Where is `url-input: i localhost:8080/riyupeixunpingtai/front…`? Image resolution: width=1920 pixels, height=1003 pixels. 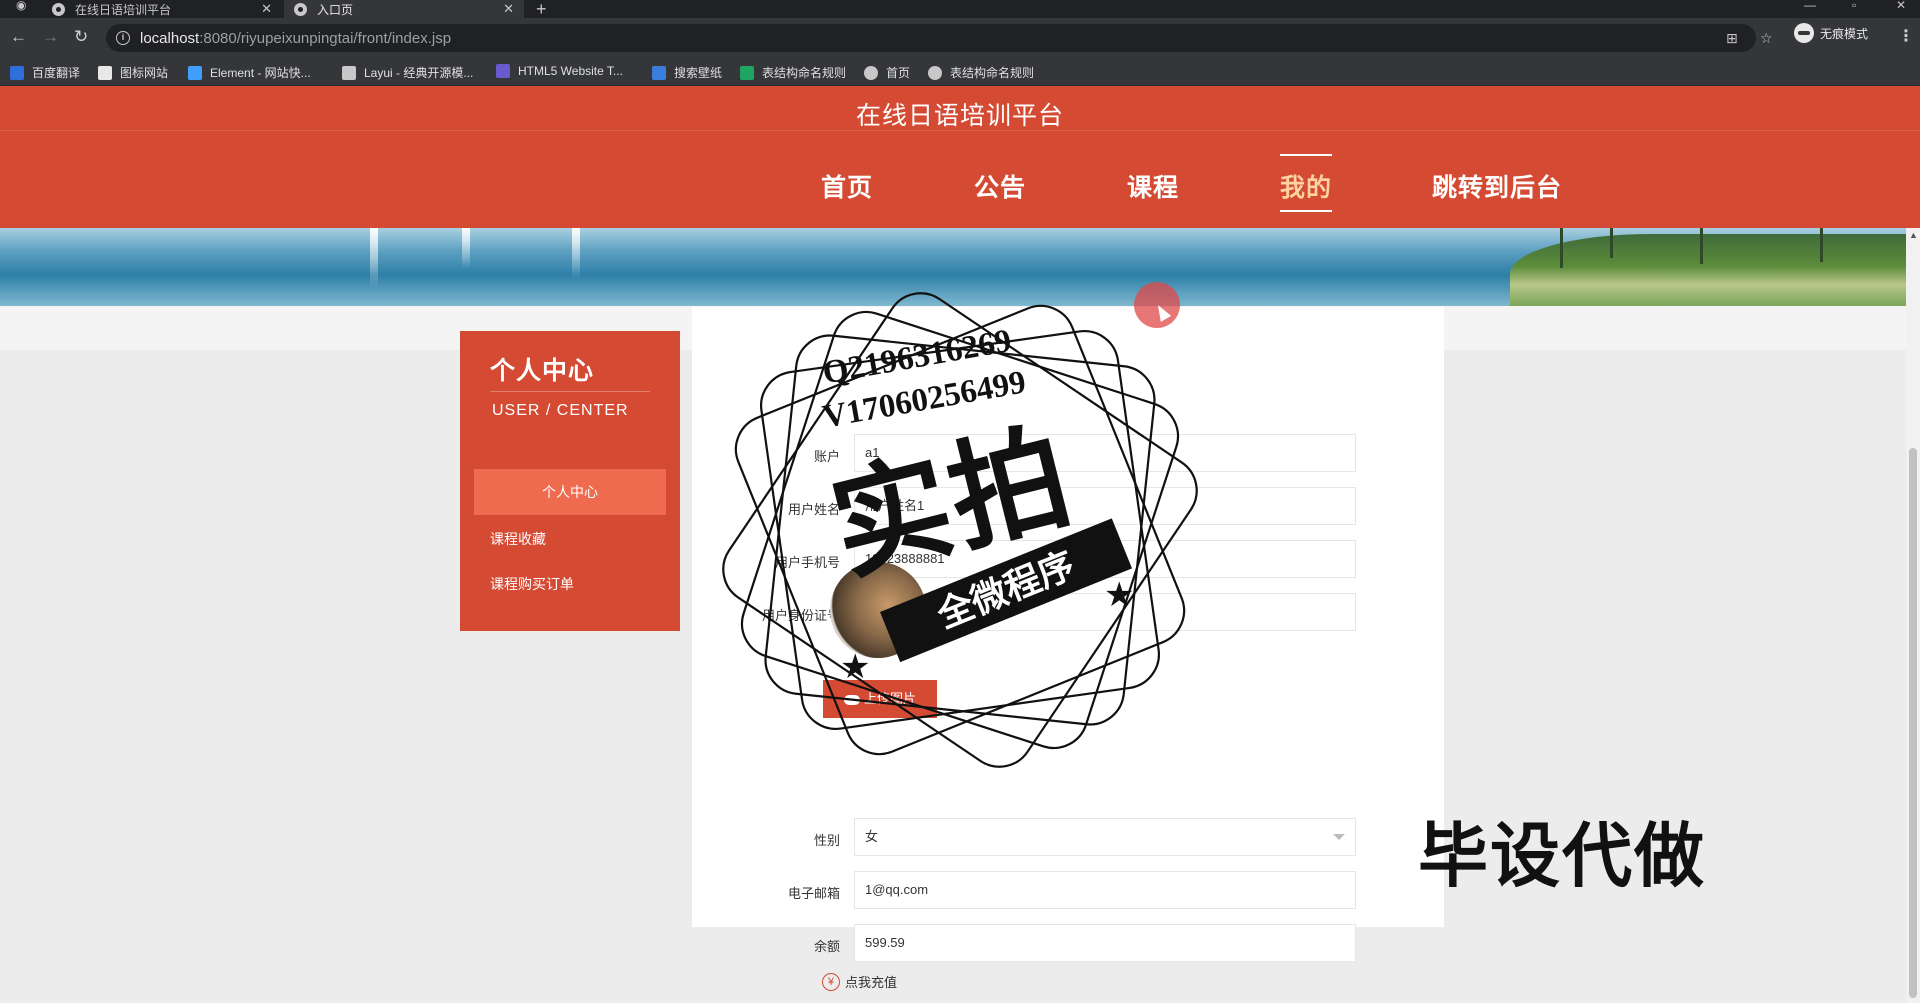
url-input: i localhost:8080/riyupeixunpingtai/front… is located at coordinates (939, 38).